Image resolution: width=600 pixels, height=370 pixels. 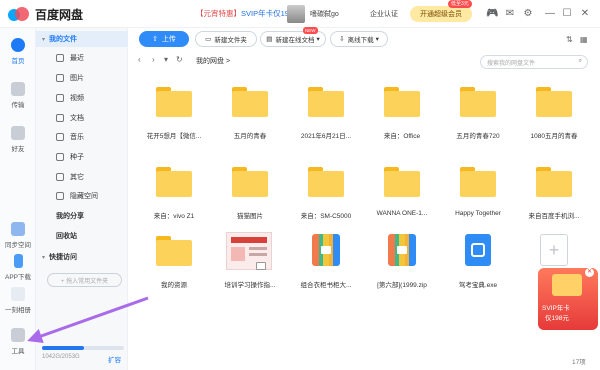 What do you see at coordinates (18, 95) in the screenshot?
I see `rail-item-transfer: 传输` at bounding box center [18, 95].